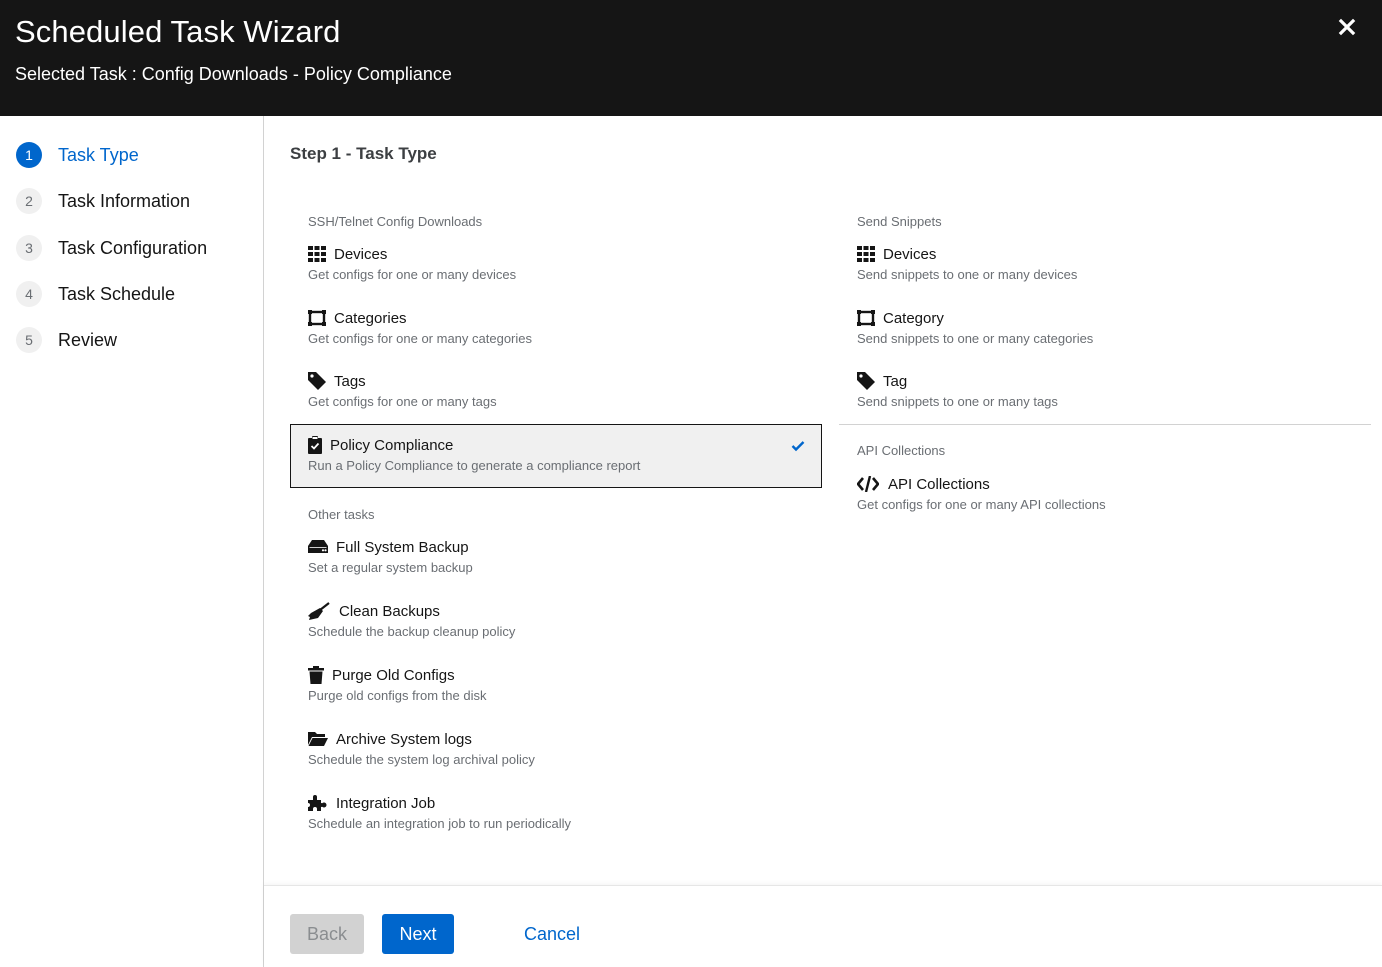  What do you see at coordinates (98, 154) in the screenshot?
I see `step-label: Task Type` at bounding box center [98, 154].